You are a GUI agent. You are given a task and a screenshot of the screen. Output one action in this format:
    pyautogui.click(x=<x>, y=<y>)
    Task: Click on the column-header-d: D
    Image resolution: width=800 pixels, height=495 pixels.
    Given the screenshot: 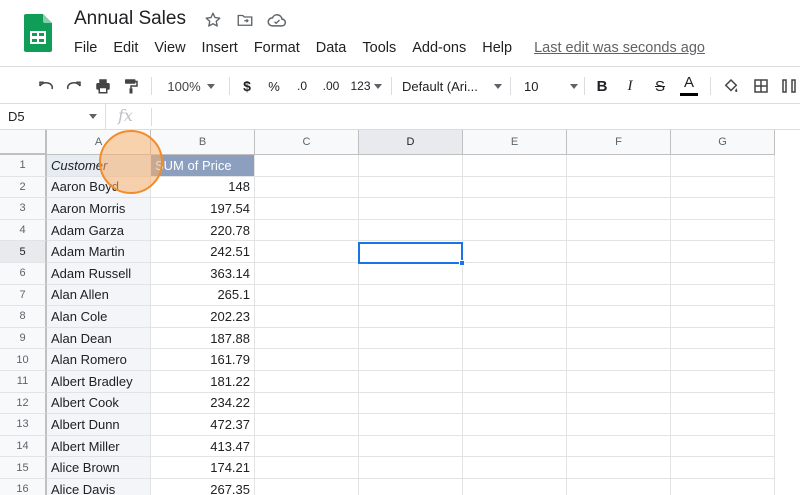 What is the action you would take?
    pyautogui.click(x=411, y=142)
    